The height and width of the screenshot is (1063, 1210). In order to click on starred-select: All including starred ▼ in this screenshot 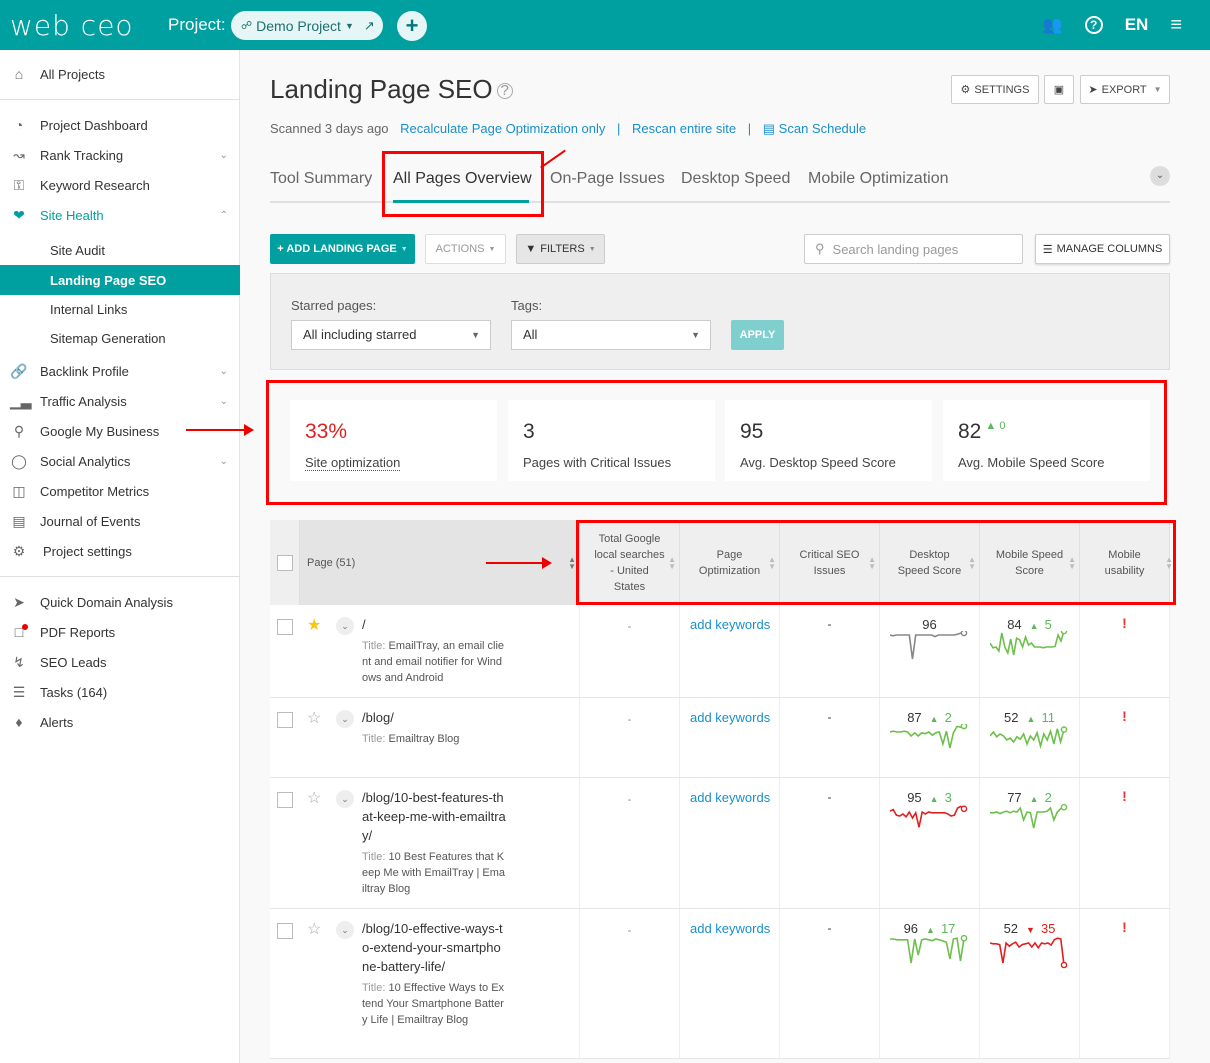, I will do `click(391, 335)`.